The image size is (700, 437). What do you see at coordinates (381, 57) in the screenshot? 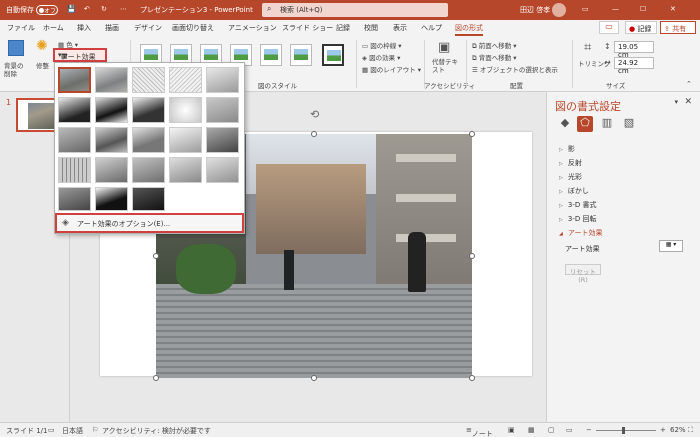
I see `picture-effects-button: ◈ 図の効果 ▾` at bounding box center [381, 57].